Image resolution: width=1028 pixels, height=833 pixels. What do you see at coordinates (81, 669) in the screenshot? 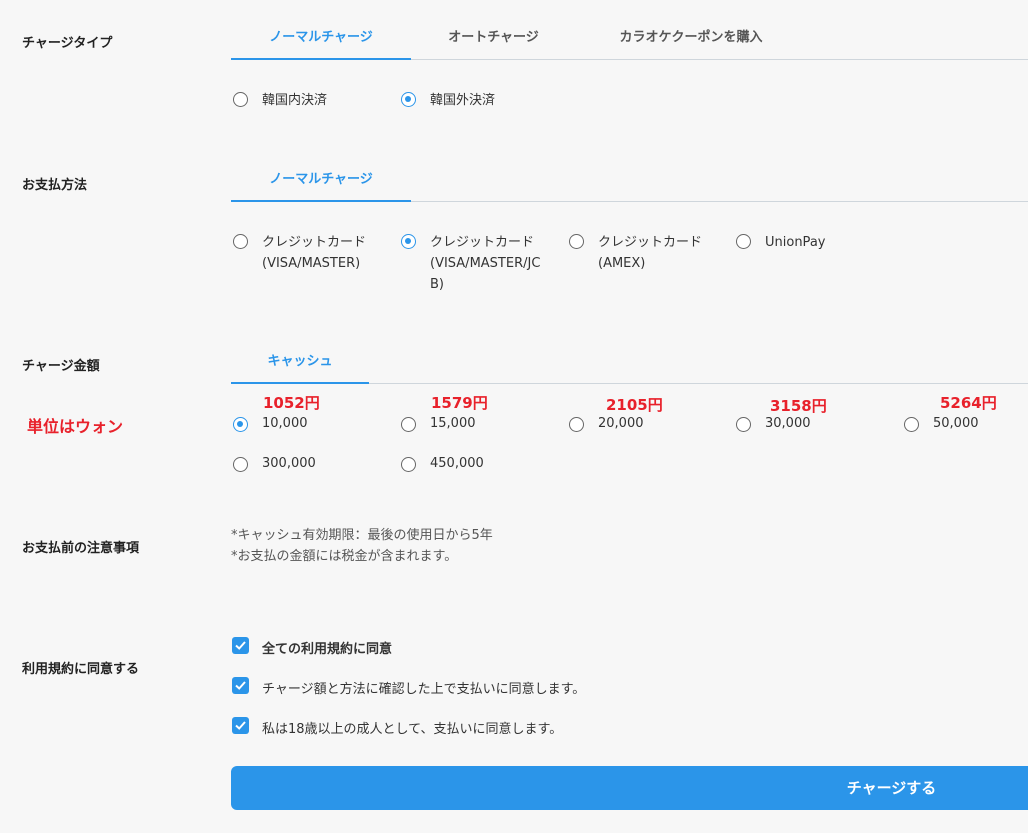
I see `terms-label: 利用規約に同意する` at bounding box center [81, 669].